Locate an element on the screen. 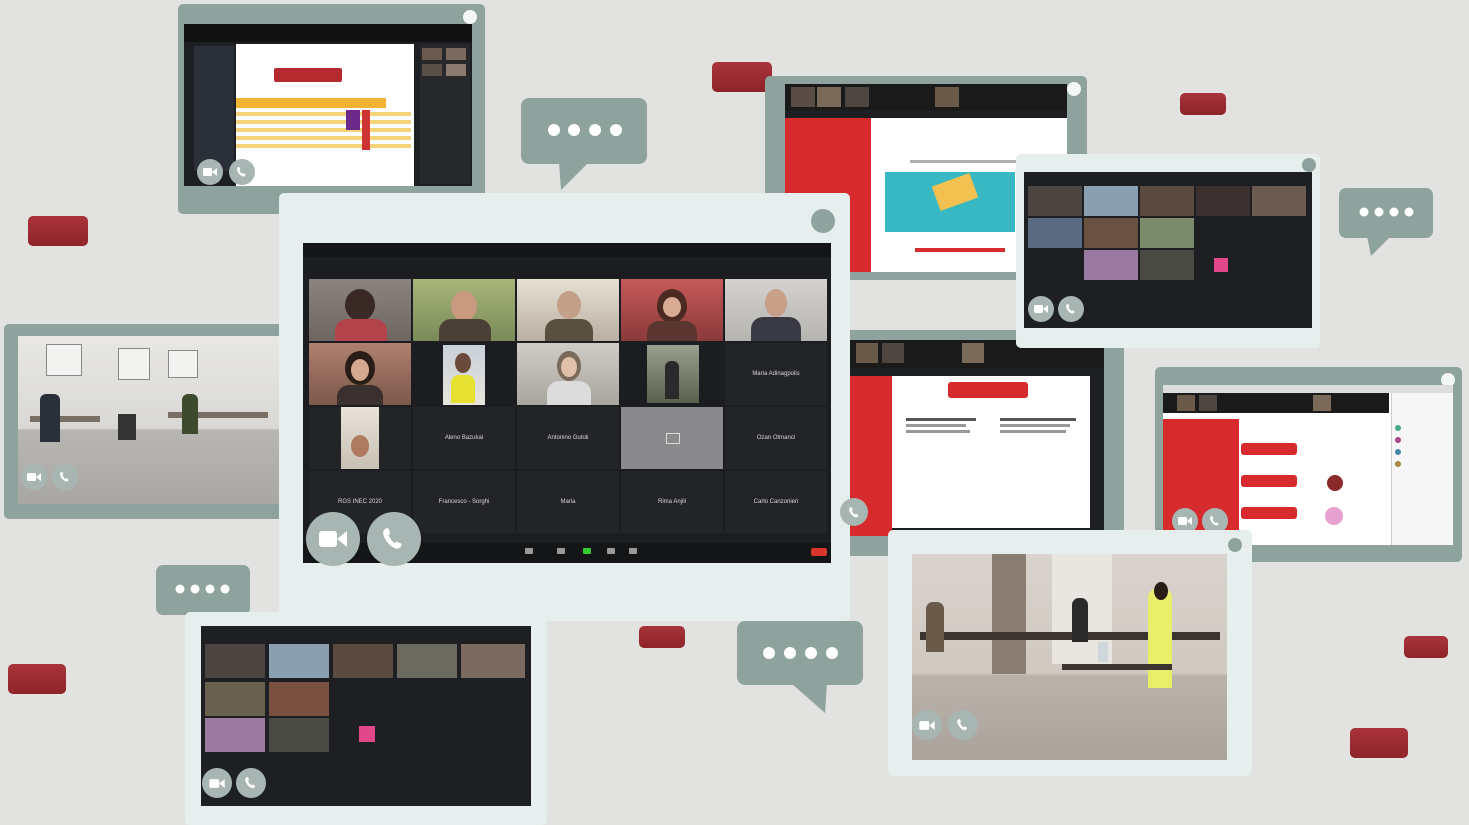 This screenshot has width=1469, height=825. video-tile: Maria Adinagpolis is located at coordinates (776, 374).